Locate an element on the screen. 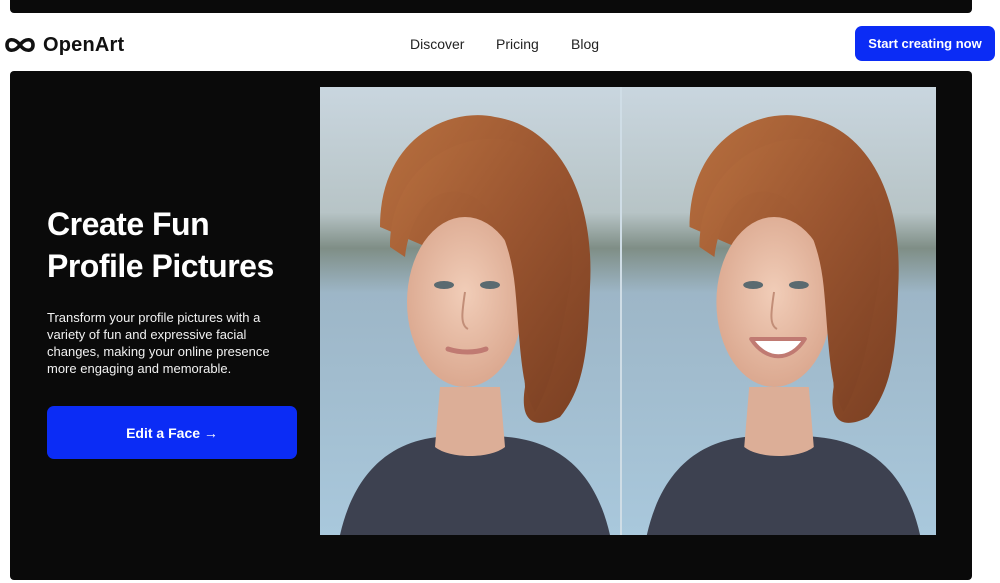 The image size is (1000, 583). brand-name: OpenArt is located at coordinates (84, 44).